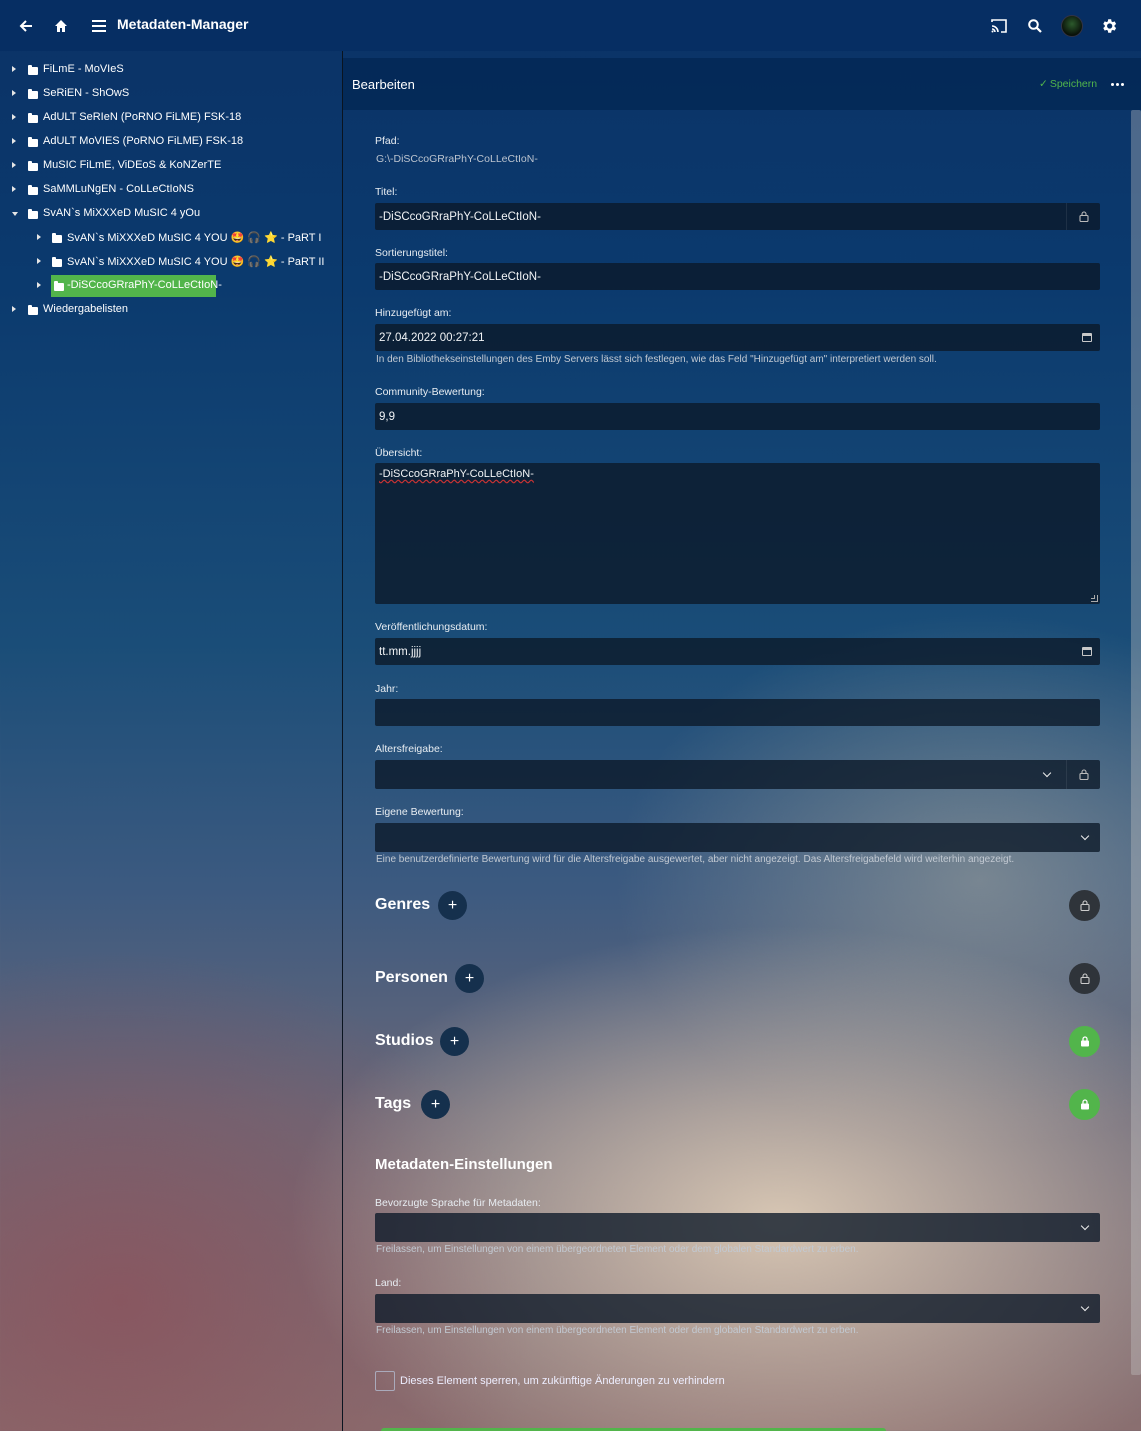 This screenshot has width=1141, height=1431. I want to click on people-title: Personen, so click(411, 977).